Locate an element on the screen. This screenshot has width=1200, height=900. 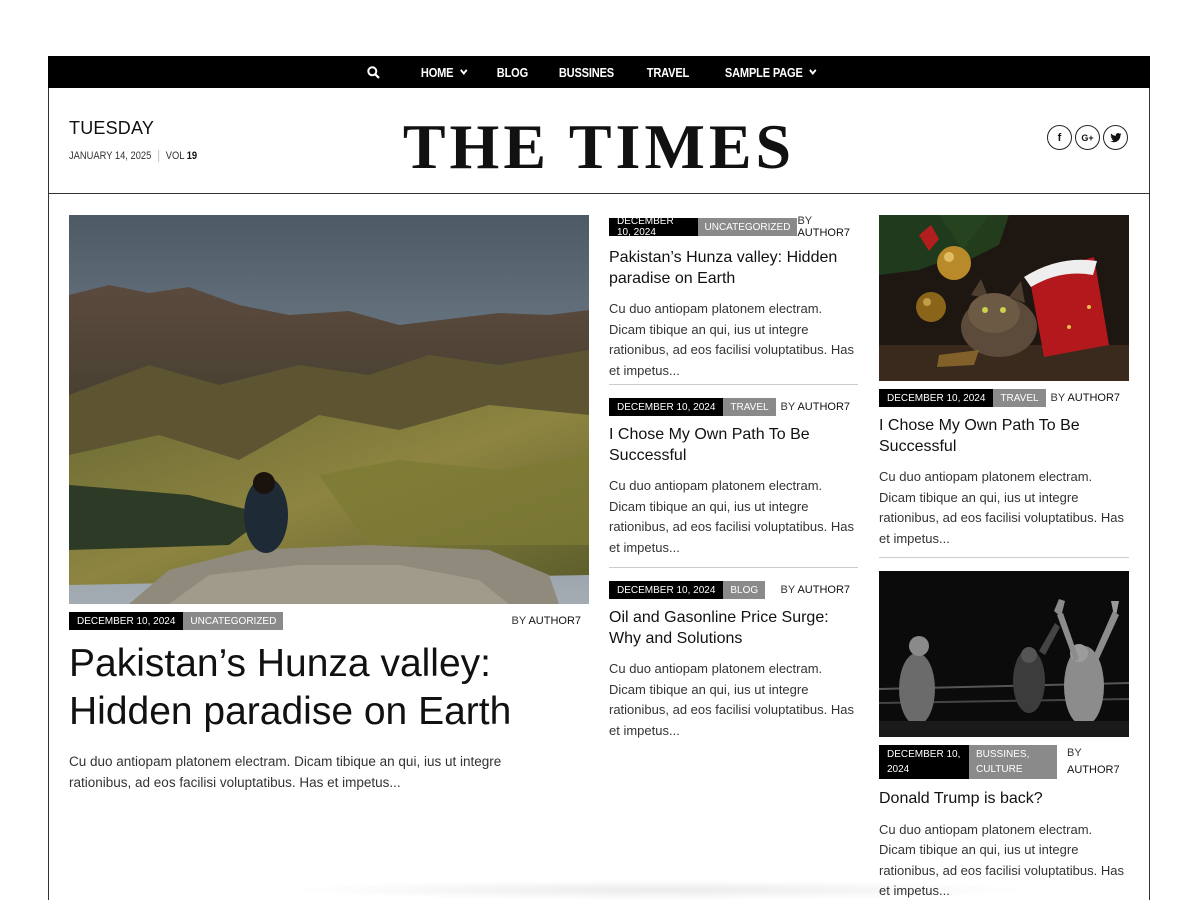
nav-item-travel: TRAVEL is located at coordinates (668, 72).